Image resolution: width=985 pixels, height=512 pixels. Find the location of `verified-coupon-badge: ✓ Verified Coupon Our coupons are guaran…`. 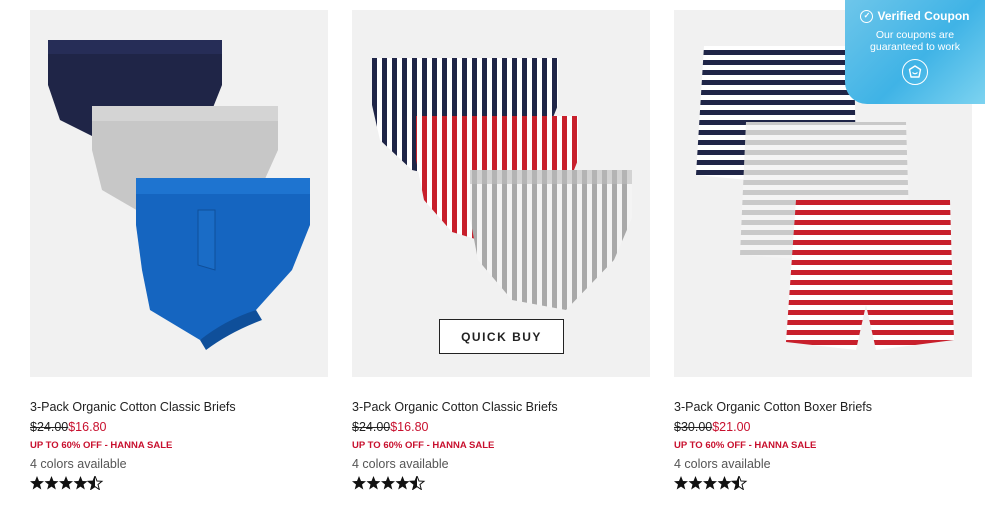

verified-coupon-badge: ✓ Verified Coupon Our coupons are guaran… is located at coordinates (915, 52).